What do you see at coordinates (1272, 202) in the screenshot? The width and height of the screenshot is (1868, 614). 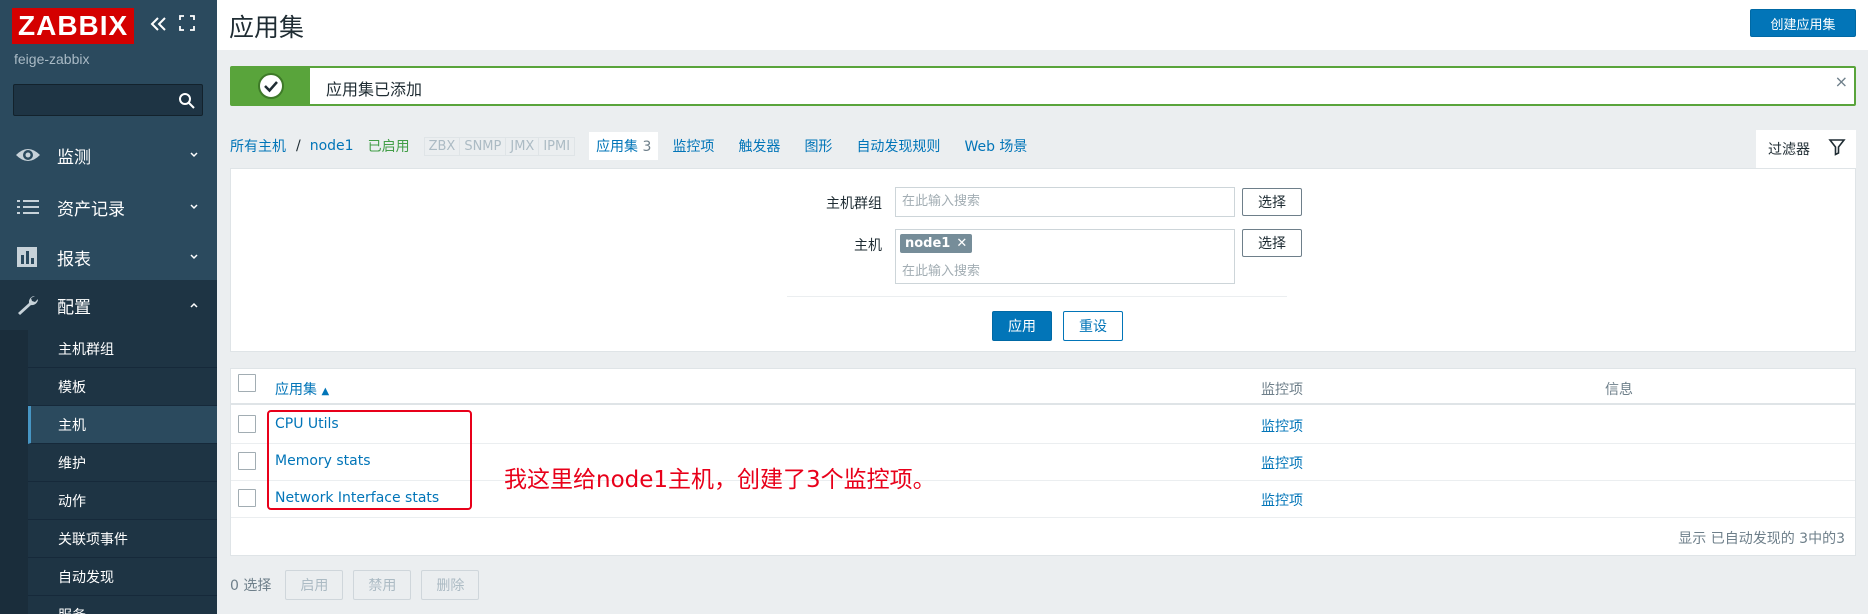 I see `host-group-select-button: 选择` at bounding box center [1272, 202].